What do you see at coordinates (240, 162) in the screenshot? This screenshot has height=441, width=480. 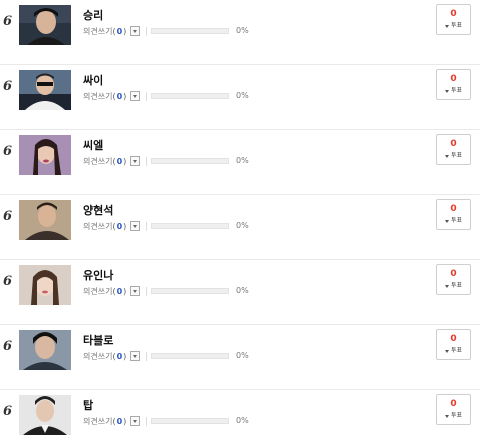 I see `list-item: 6 씨엘 의견쓰기 ( 0 ) 0% 0 투표` at bounding box center [240, 162].